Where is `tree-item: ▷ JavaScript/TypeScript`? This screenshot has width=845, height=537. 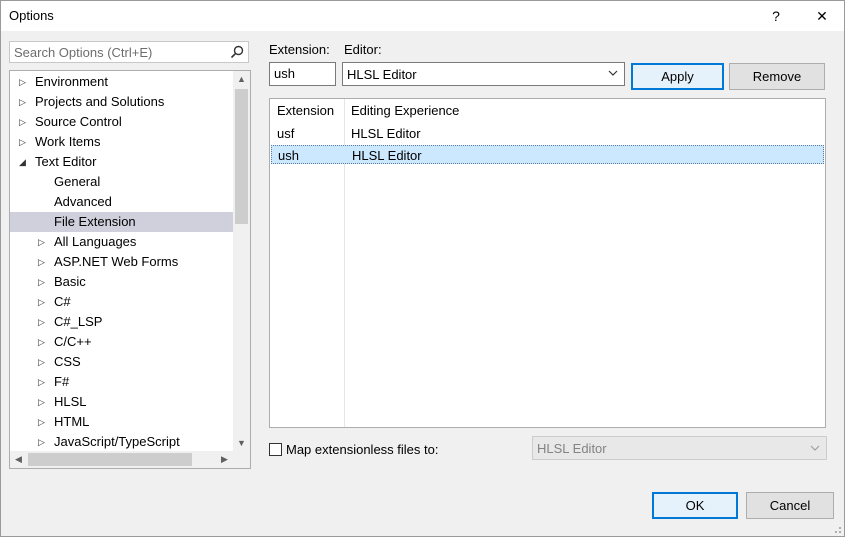
tree-item: ▷ JavaScript/TypeScript is located at coordinates (121, 442).